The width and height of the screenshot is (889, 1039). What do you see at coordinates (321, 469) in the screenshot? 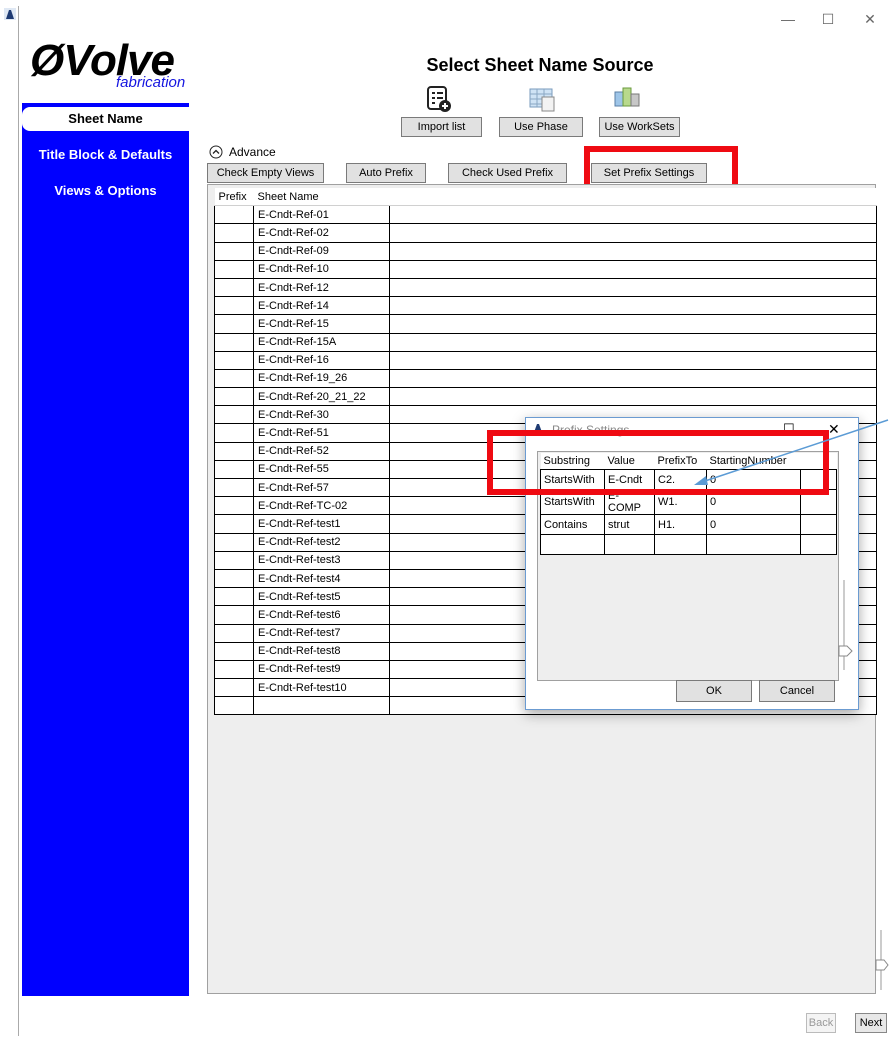
I see `sheet-name-cell: E-Cndt-Ref-55` at bounding box center [321, 469].